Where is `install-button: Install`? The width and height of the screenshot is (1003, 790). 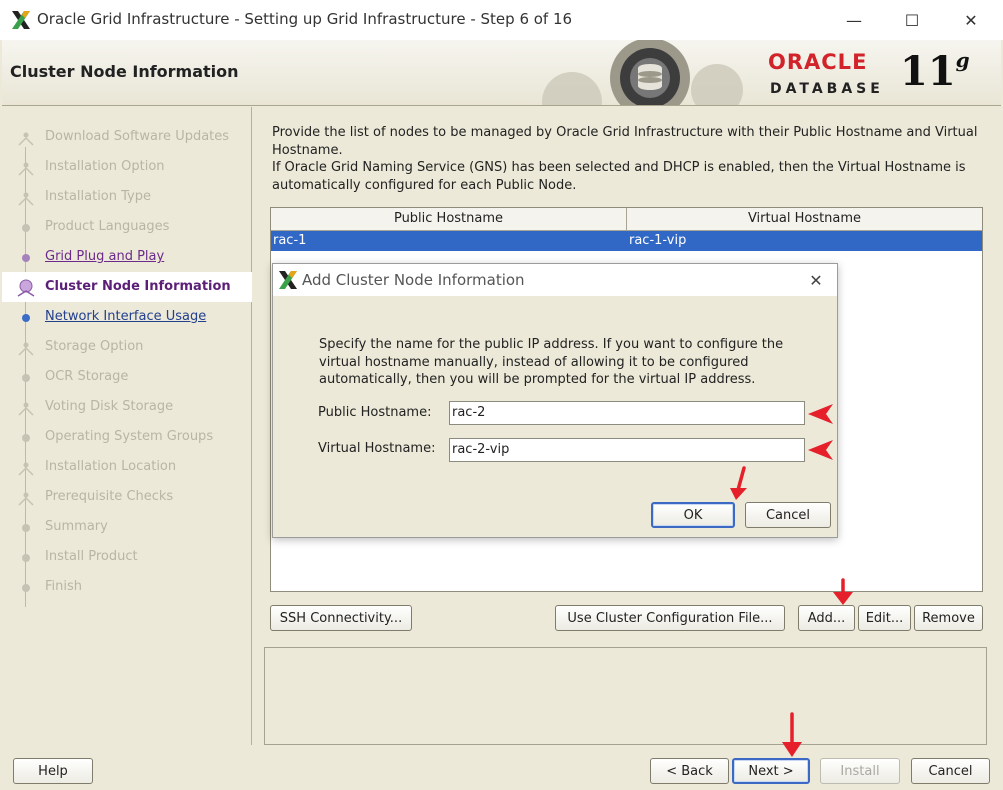
install-button: Install is located at coordinates (860, 771).